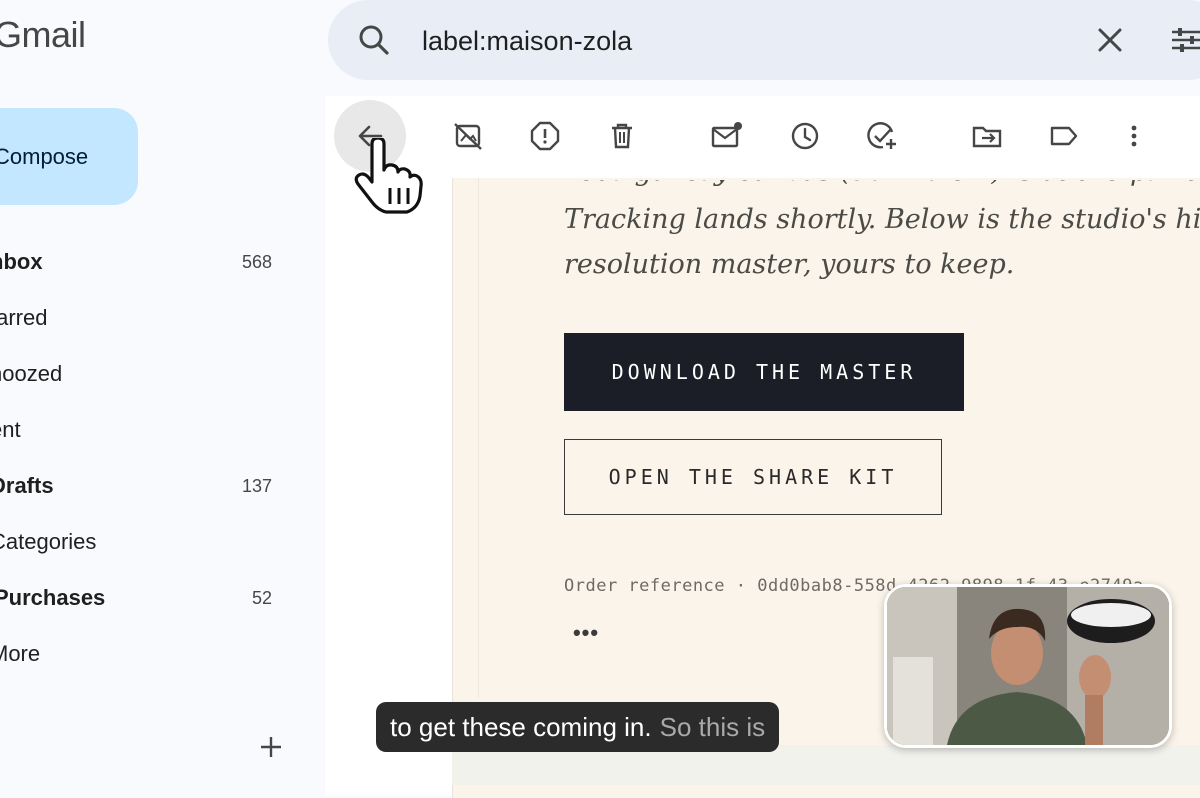 This screenshot has height=798, width=1200. I want to click on add-task-icon, so click(881, 135).